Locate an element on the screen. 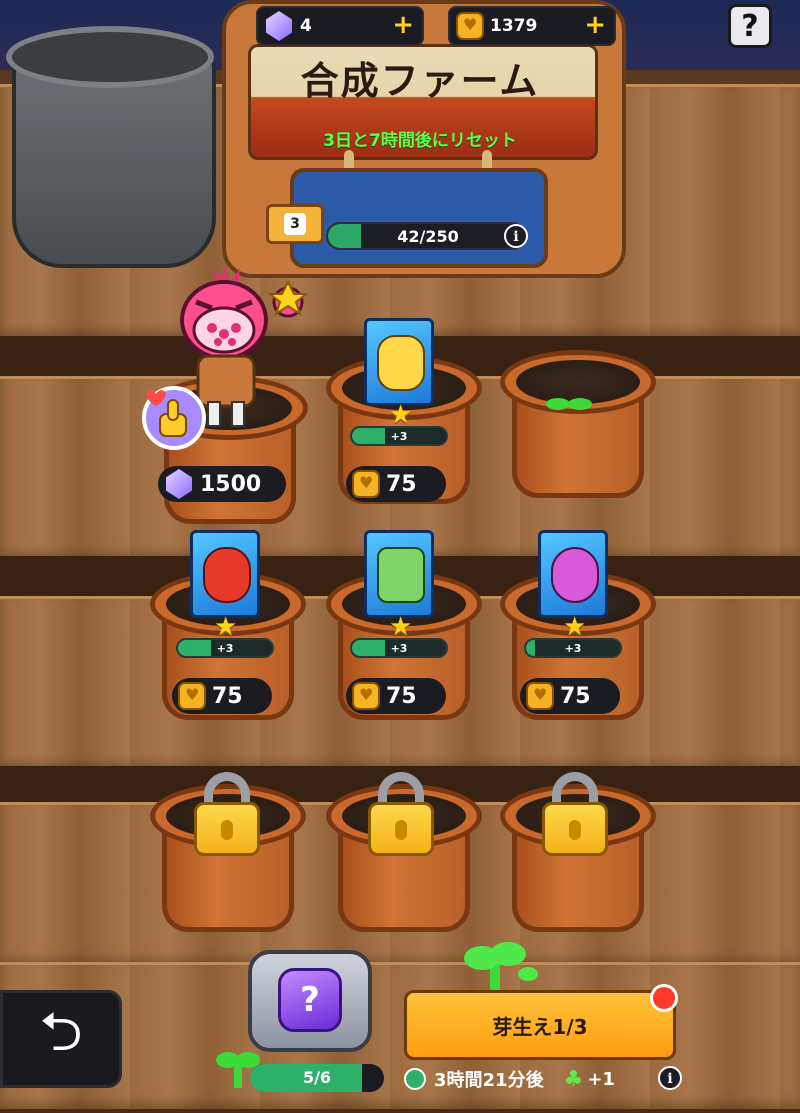 The height and width of the screenshot is (1113, 800). clock-icon is located at coordinates (415, 1079).